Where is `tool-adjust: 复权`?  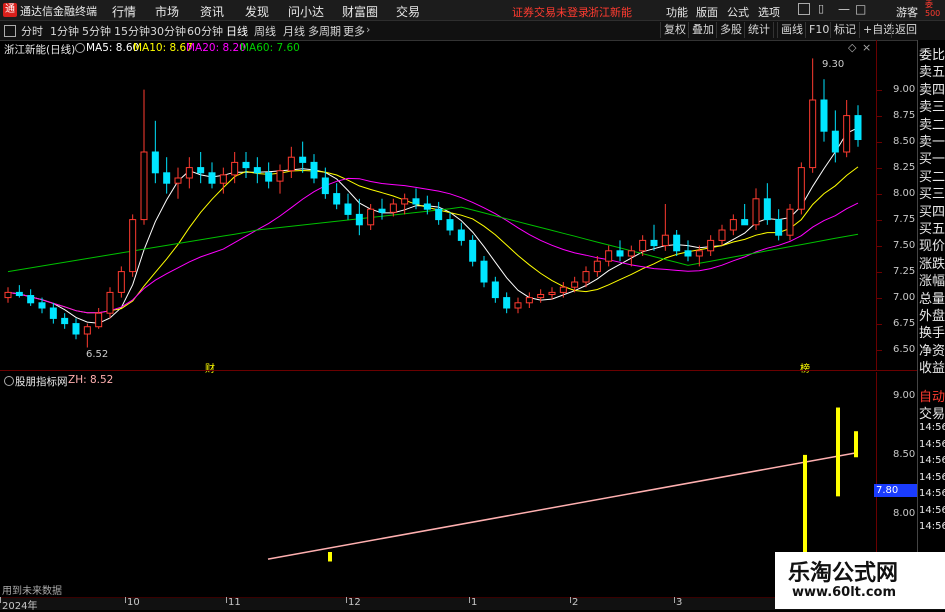
tool-adjust: 复权 is located at coordinates (674, 30).